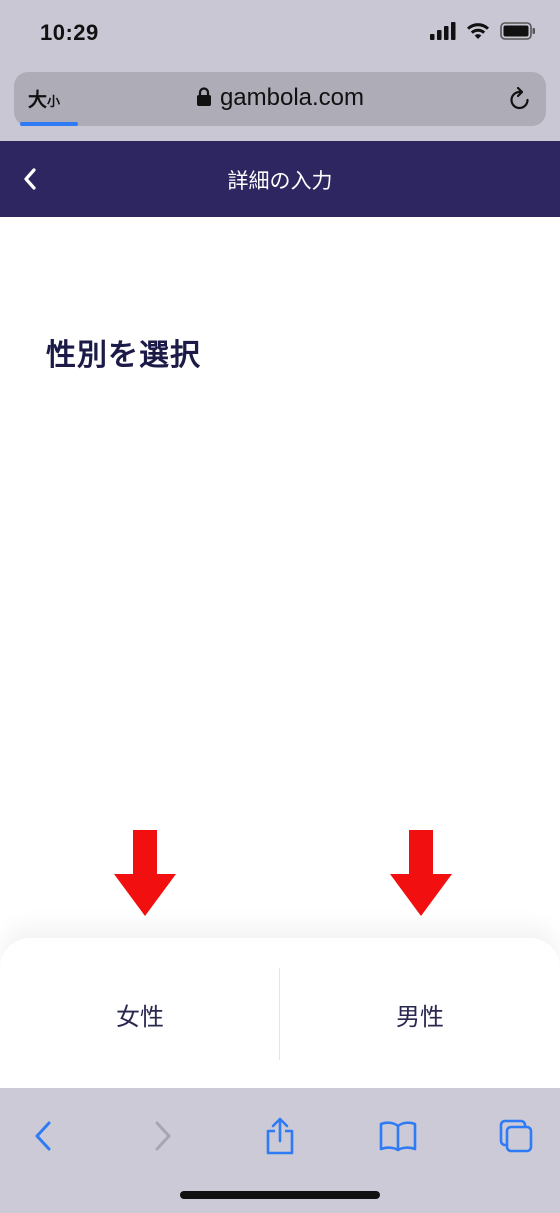 Image resolution: width=560 pixels, height=1213 pixels. What do you see at coordinates (292, 97) in the screenshot?
I see `domain-text: gambola.com` at bounding box center [292, 97].